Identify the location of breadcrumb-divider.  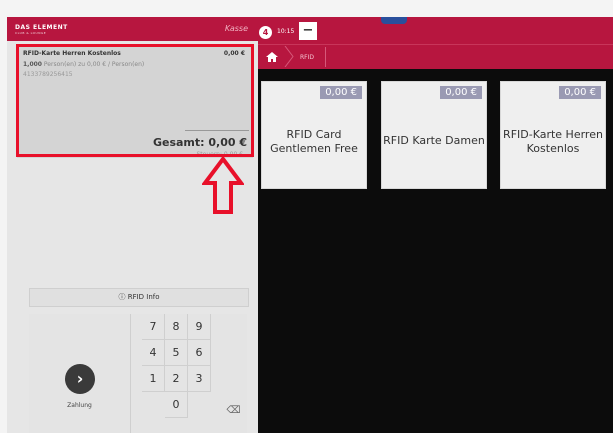
(325, 57).